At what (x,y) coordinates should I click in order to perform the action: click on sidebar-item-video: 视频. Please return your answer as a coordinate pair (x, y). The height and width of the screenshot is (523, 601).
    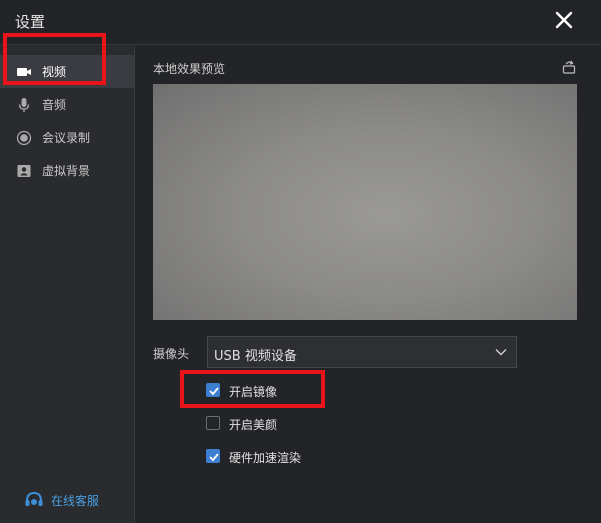
    Looking at the image, I should click on (67, 71).